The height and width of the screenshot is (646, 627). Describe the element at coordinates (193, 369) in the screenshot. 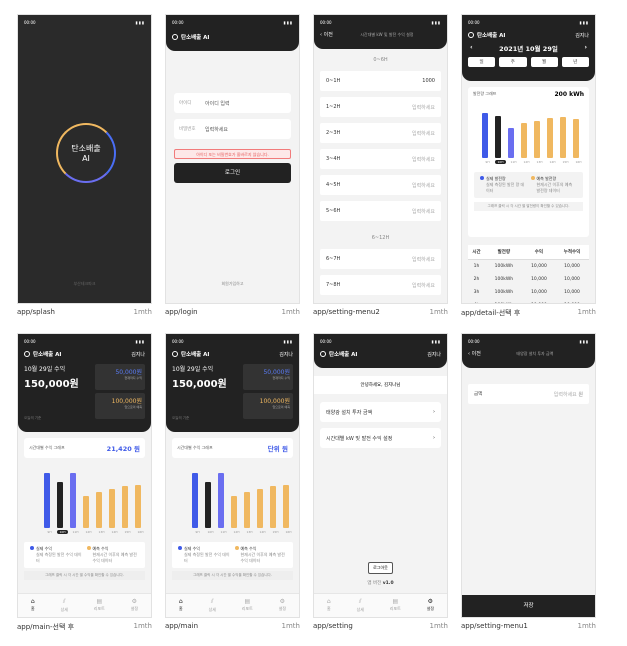

I see `income-date: 10월 29일 수익` at that location.